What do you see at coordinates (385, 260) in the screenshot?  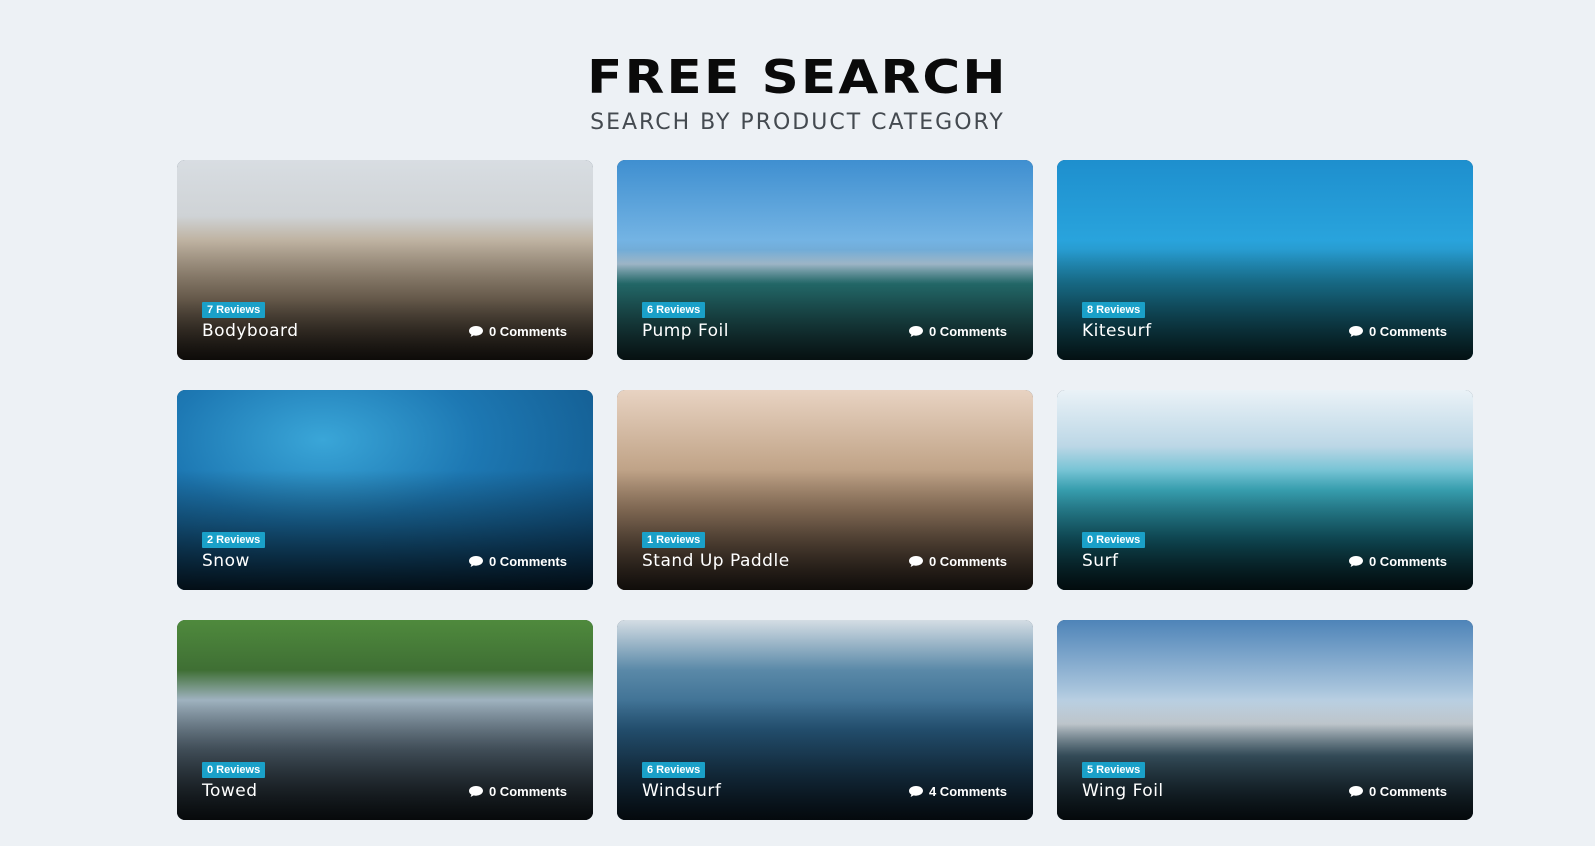 I see `category-card-bodyboard: 7 Reviews Bodyboard 0 Comments` at bounding box center [385, 260].